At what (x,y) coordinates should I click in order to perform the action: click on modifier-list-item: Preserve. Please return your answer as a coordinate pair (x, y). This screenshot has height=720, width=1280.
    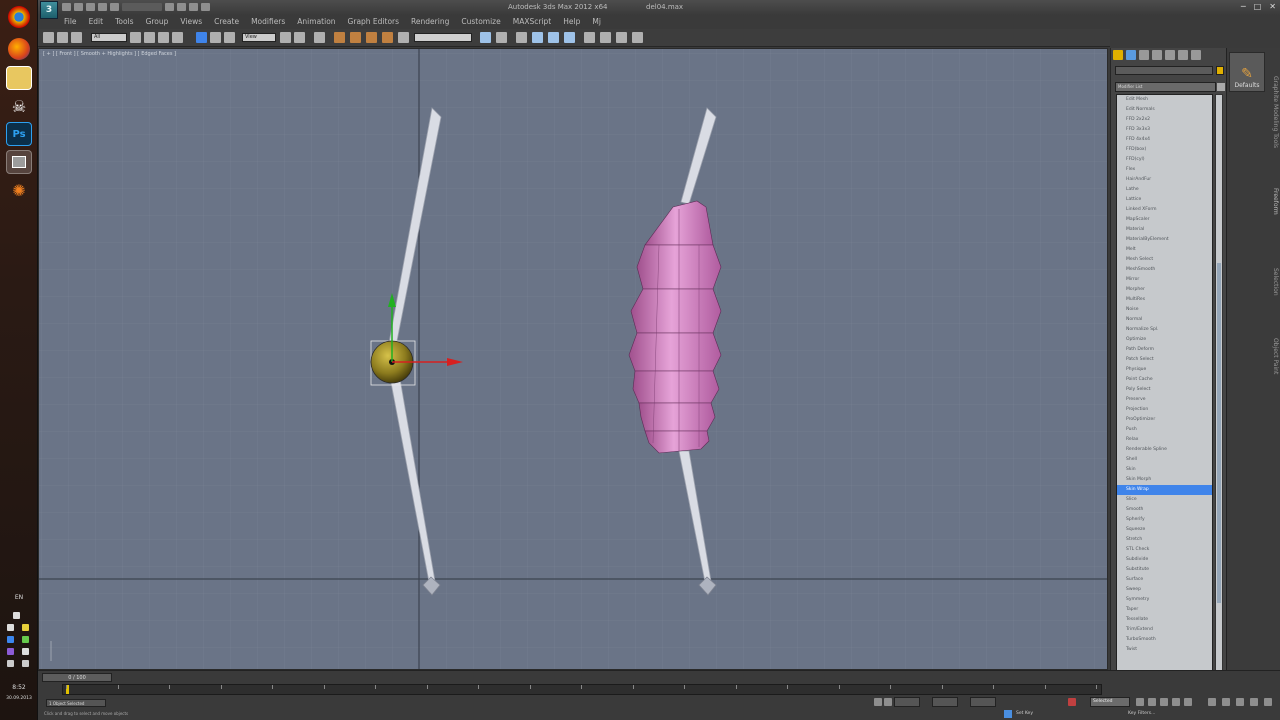
    Looking at the image, I should click on (1164, 400).